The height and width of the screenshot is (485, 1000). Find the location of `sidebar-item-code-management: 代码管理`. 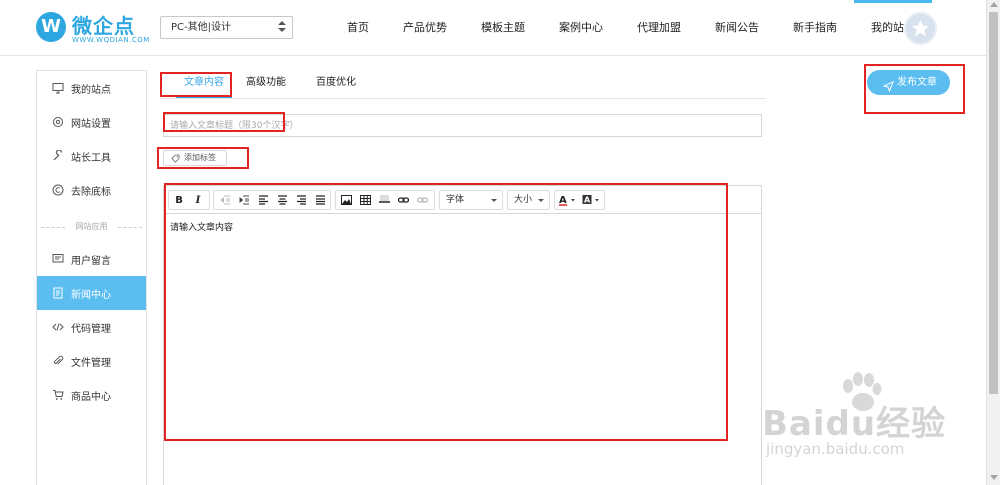

sidebar-item-code-management: 代码管理 is located at coordinates (91, 327).